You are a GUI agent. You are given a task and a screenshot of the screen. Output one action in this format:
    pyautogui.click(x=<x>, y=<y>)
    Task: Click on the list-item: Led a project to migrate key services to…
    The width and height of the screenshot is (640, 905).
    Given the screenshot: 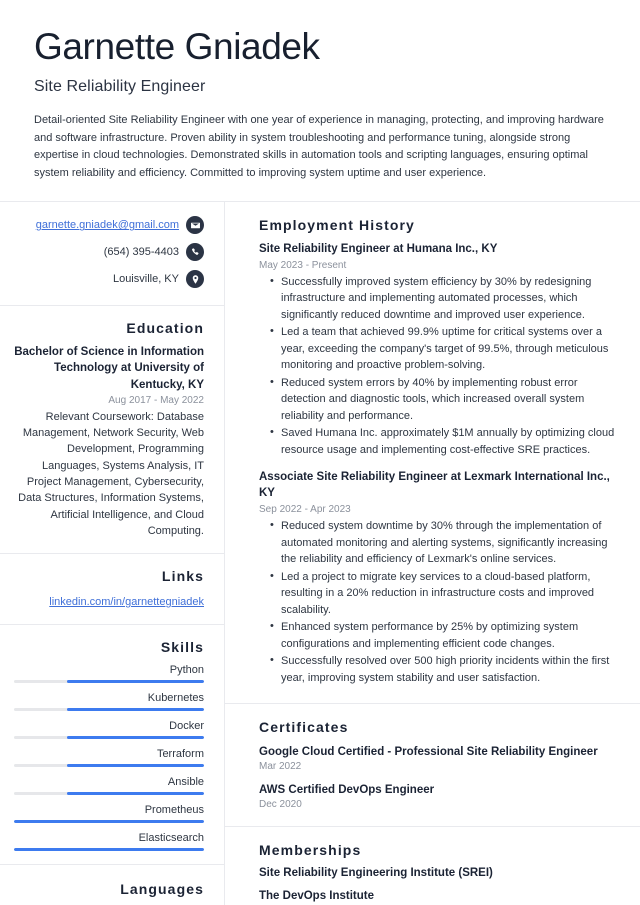 What is the action you would take?
    pyautogui.click(x=447, y=593)
    